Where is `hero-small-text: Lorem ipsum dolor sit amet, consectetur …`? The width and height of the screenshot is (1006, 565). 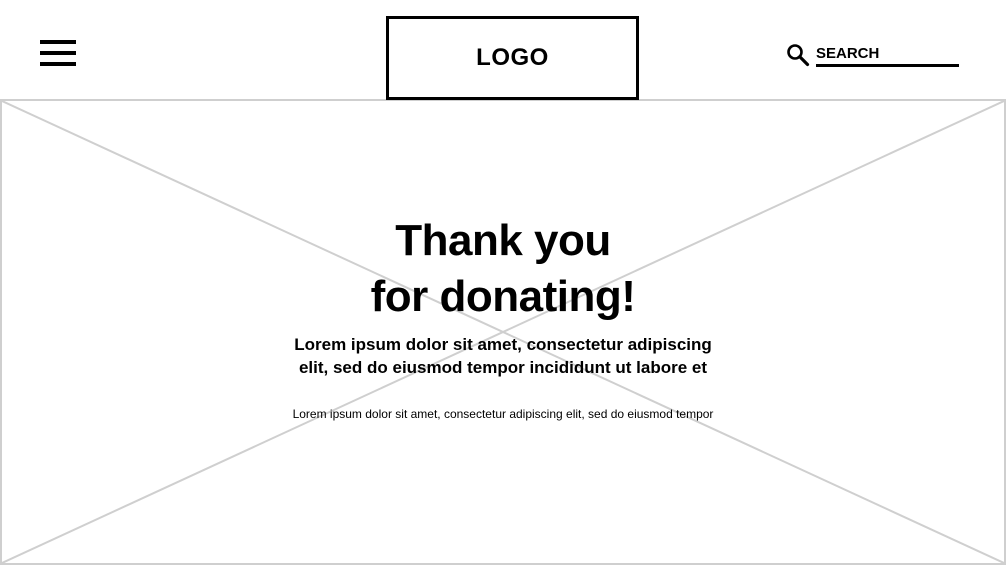 hero-small-text: Lorem ipsum dolor sit amet, consectetur … is located at coordinates (503, 414).